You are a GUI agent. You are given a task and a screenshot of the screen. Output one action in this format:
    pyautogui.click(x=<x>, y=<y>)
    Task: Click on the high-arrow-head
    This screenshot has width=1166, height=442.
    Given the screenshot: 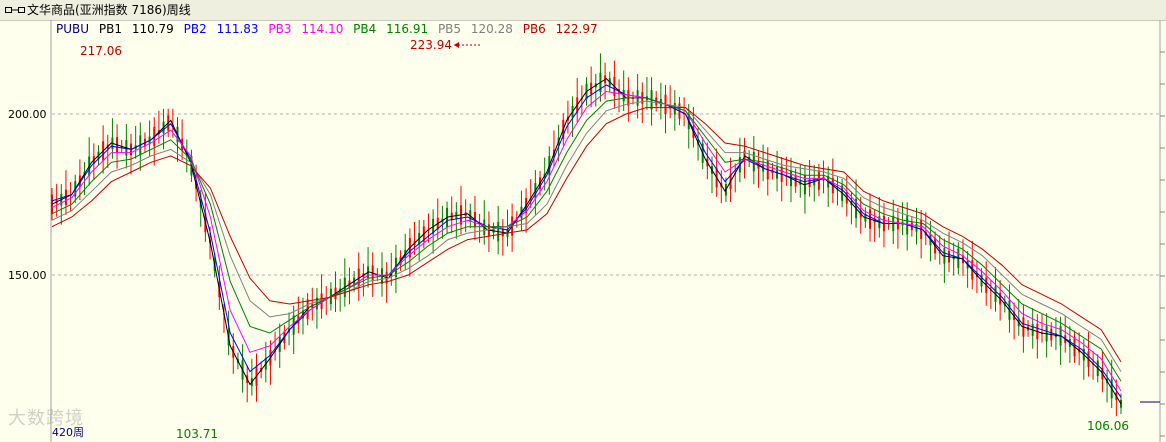 What is the action you would take?
    pyautogui.click(x=456, y=45)
    